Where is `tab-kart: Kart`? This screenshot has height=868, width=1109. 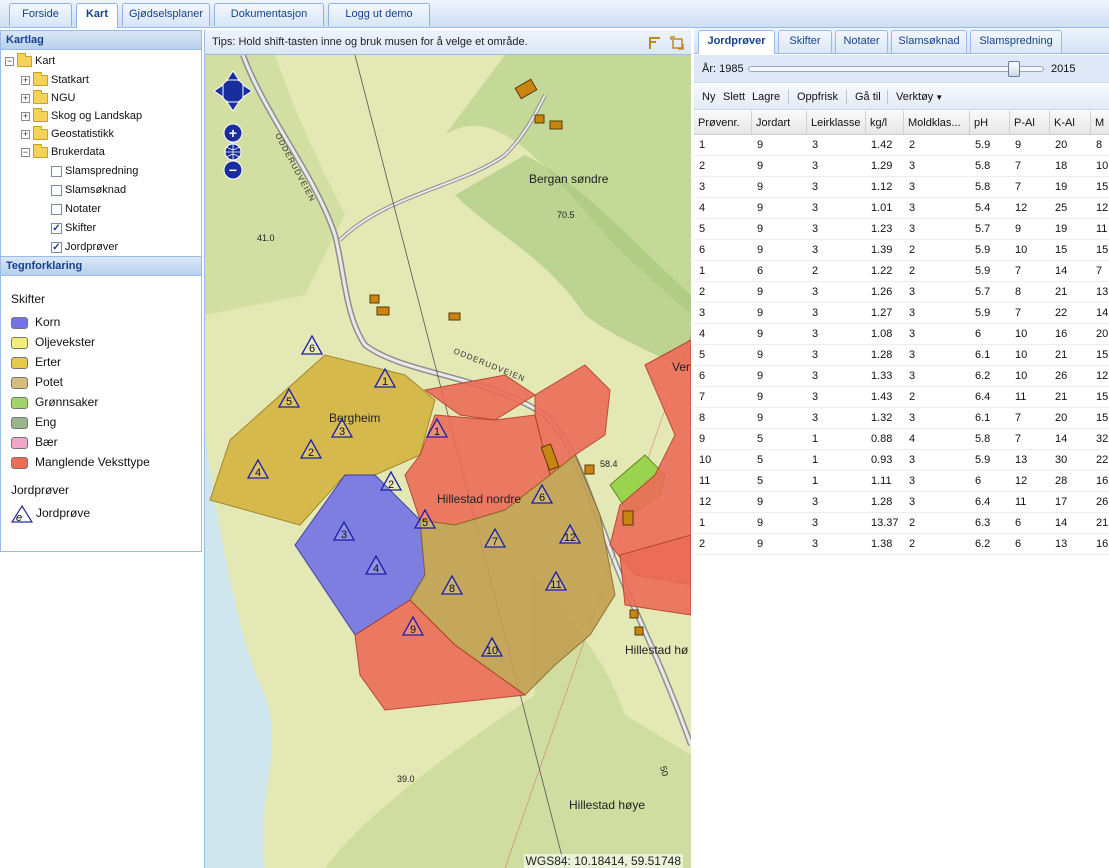
tab-kart: Kart is located at coordinates (97, 15).